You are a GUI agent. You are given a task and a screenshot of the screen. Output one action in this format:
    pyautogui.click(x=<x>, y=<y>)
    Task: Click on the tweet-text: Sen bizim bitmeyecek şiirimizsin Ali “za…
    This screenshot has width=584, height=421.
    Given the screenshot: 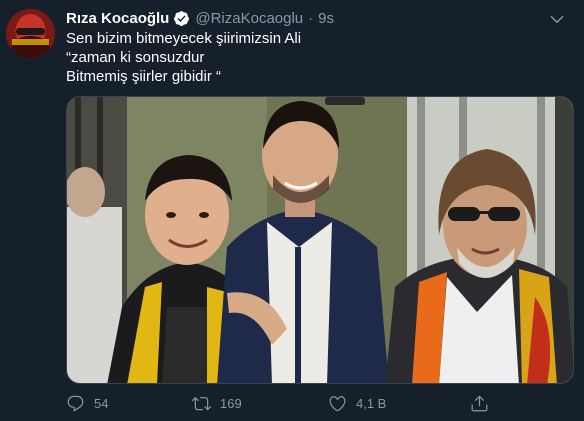 What is the action you would take?
    pyautogui.click(x=316, y=57)
    